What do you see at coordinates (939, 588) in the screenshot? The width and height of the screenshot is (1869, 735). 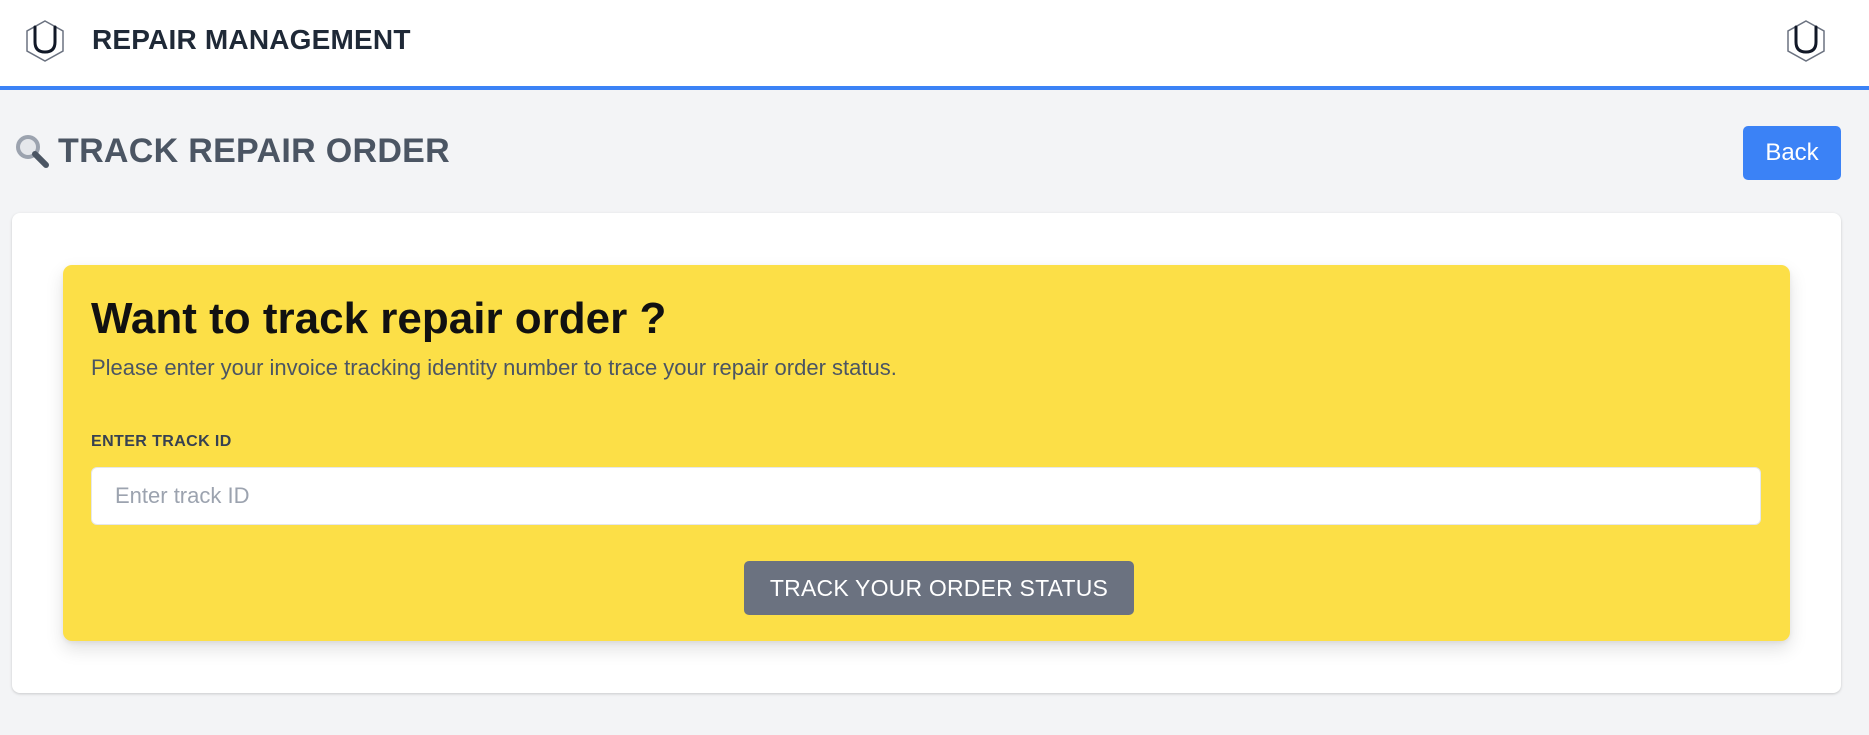 I see `track-order-status-button: TRACK YOUR ORDER STATUS` at bounding box center [939, 588].